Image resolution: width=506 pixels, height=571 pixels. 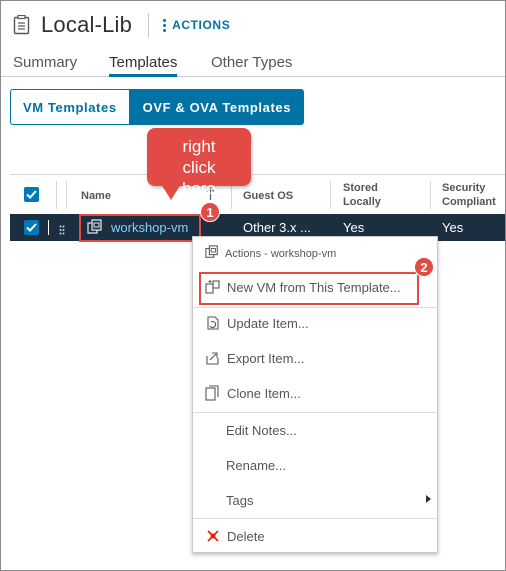 I want to click on column-header-name: Name, so click(x=96, y=196).